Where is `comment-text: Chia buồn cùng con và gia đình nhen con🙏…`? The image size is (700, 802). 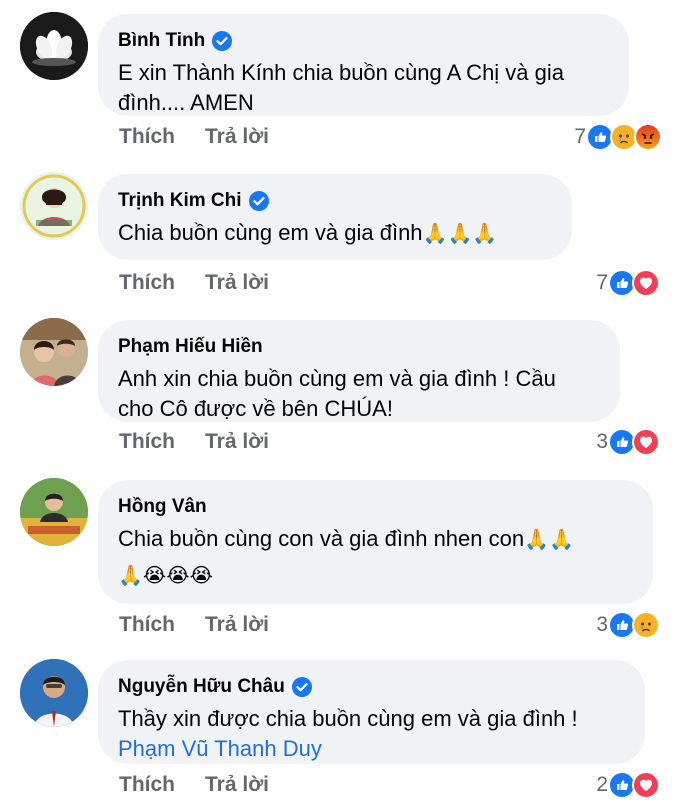
comment-text: Chia buồn cùng con và gia đình nhen con🙏… is located at coordinates (375, 557).